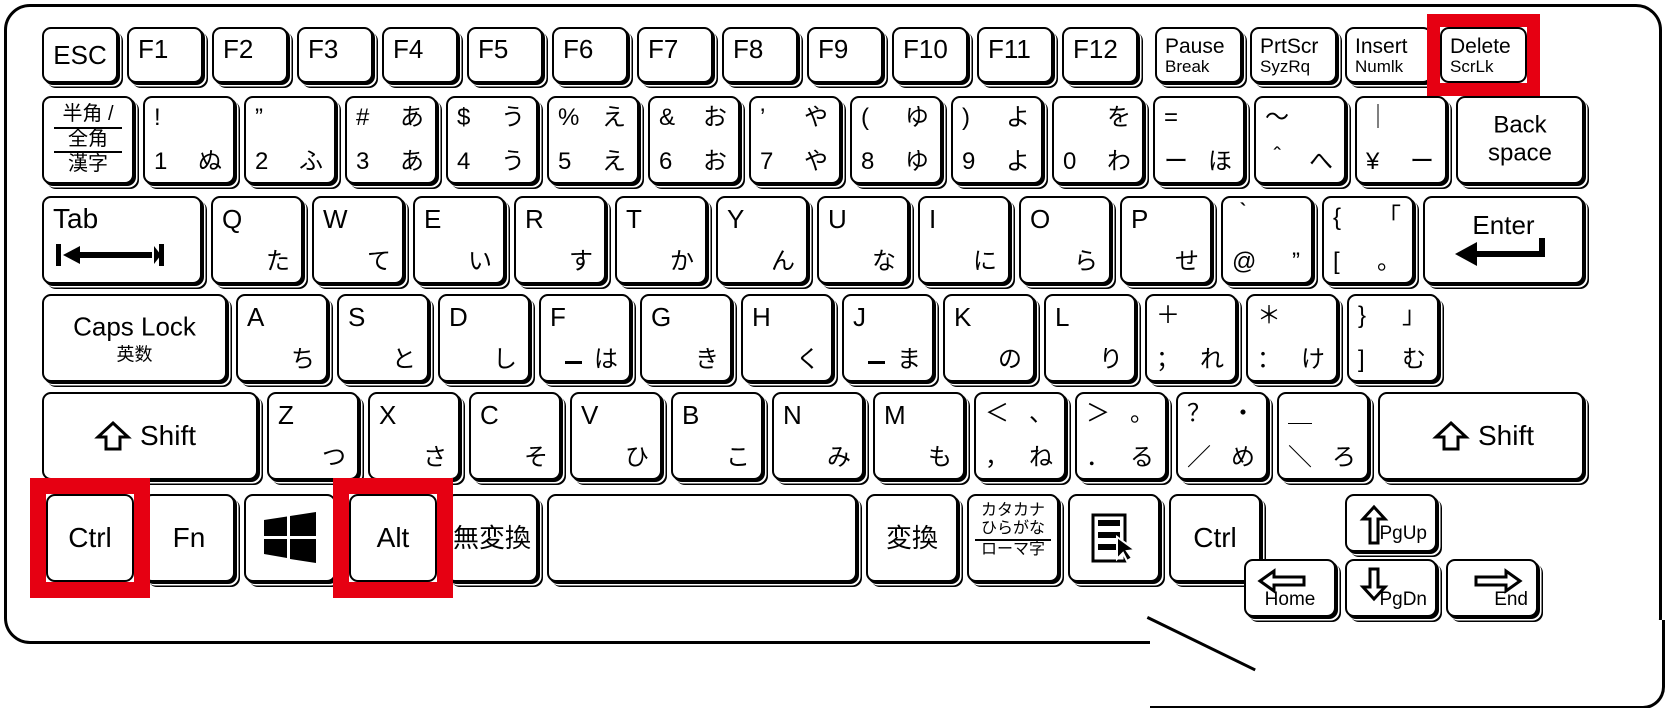 The height and width of the screenshot is (708, 1669). Describe the element at coordinates (1492, 588) in the screenshot. I see `key-arrow-right: End` at that location.